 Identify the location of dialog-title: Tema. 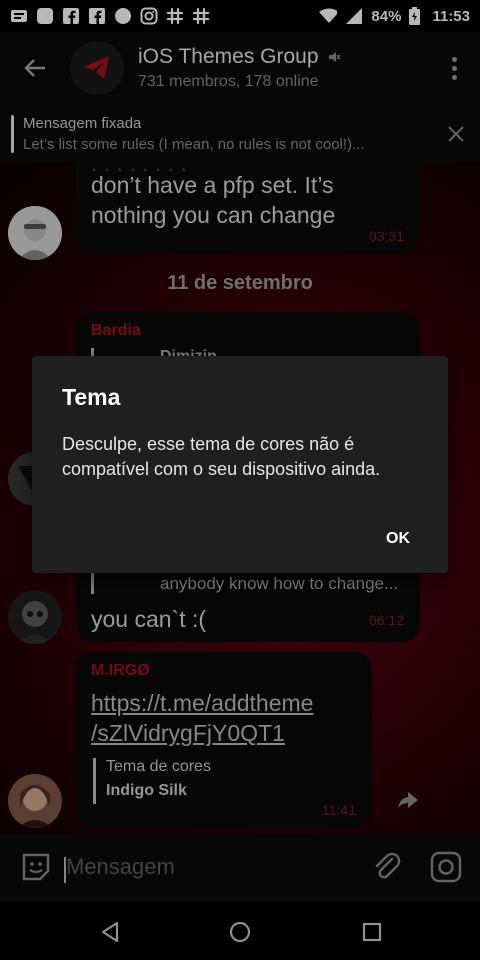
(91, 397).